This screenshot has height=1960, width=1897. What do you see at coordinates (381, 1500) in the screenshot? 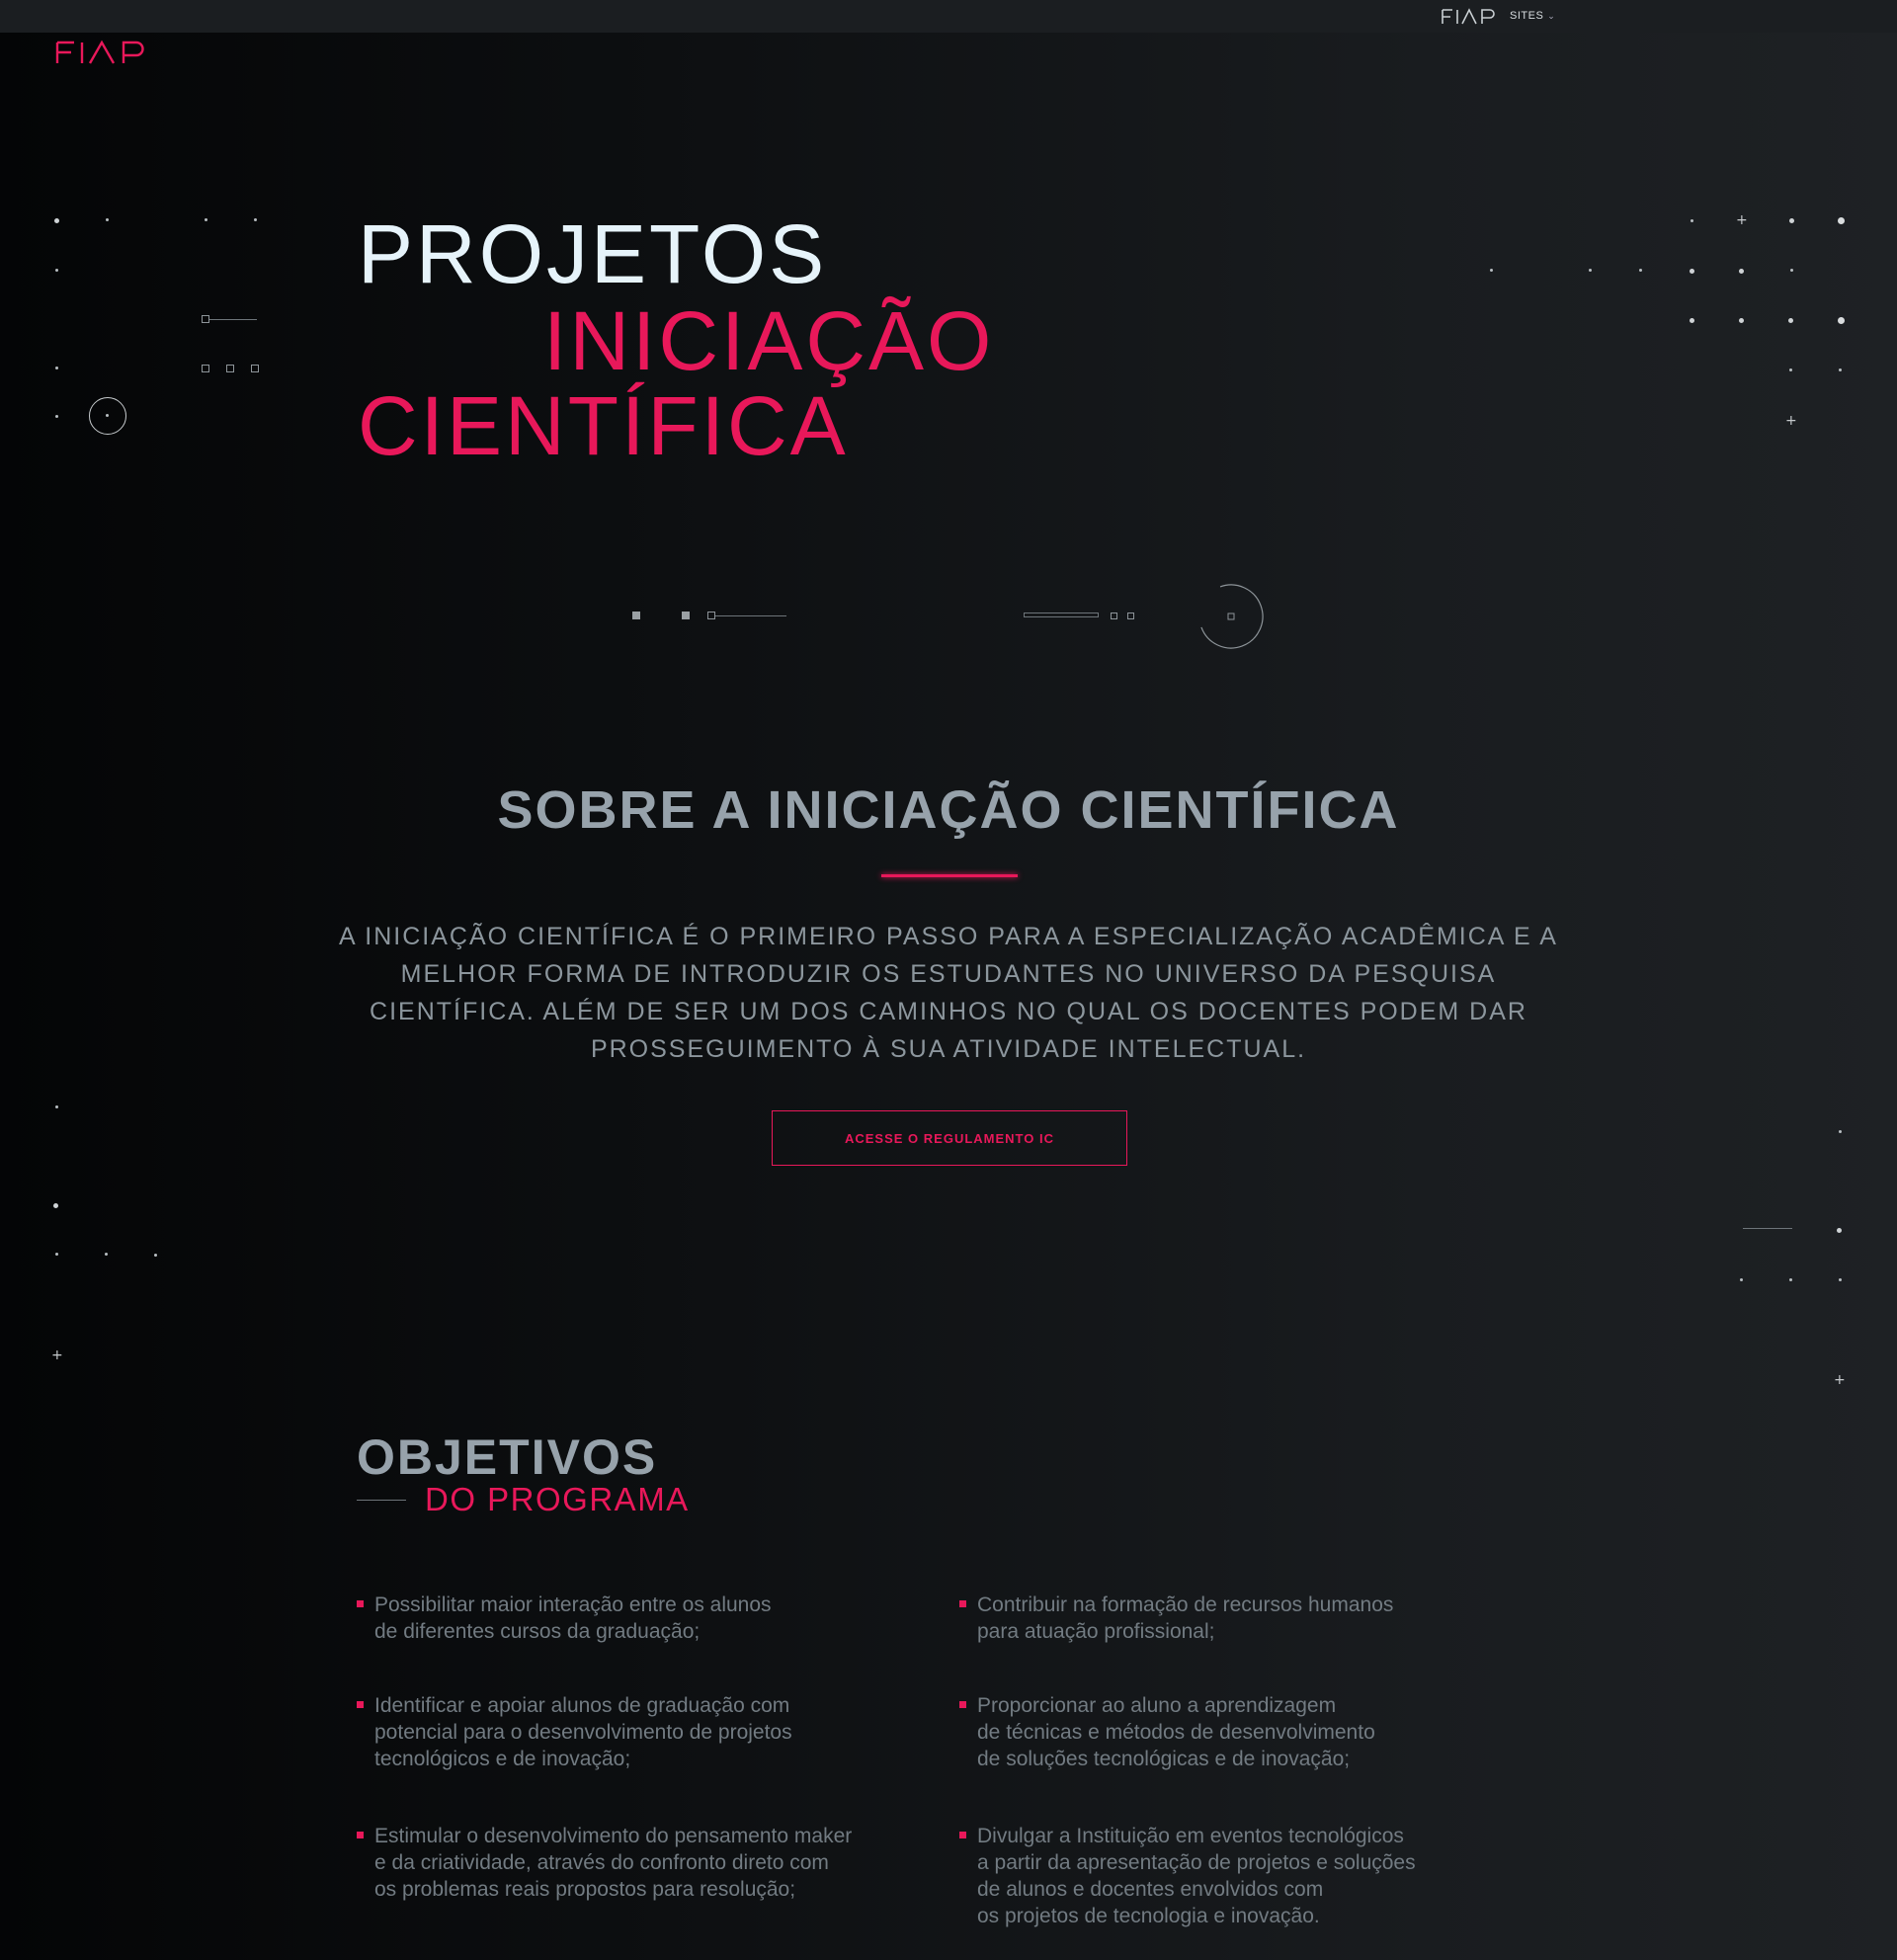
I see `objectives-divider` at bounding box center [381, 1500].